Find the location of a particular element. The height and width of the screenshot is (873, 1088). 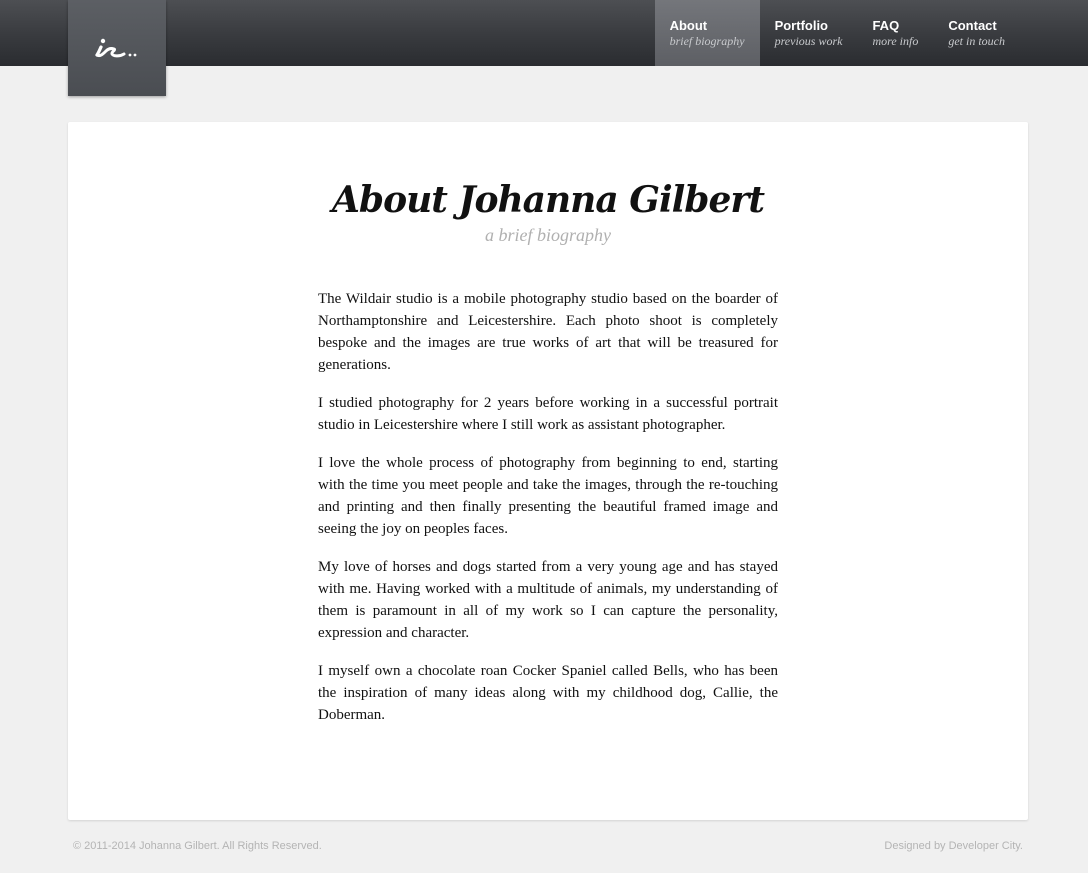

nav-sublabel: get in touch is located at coordinates (976, 41).